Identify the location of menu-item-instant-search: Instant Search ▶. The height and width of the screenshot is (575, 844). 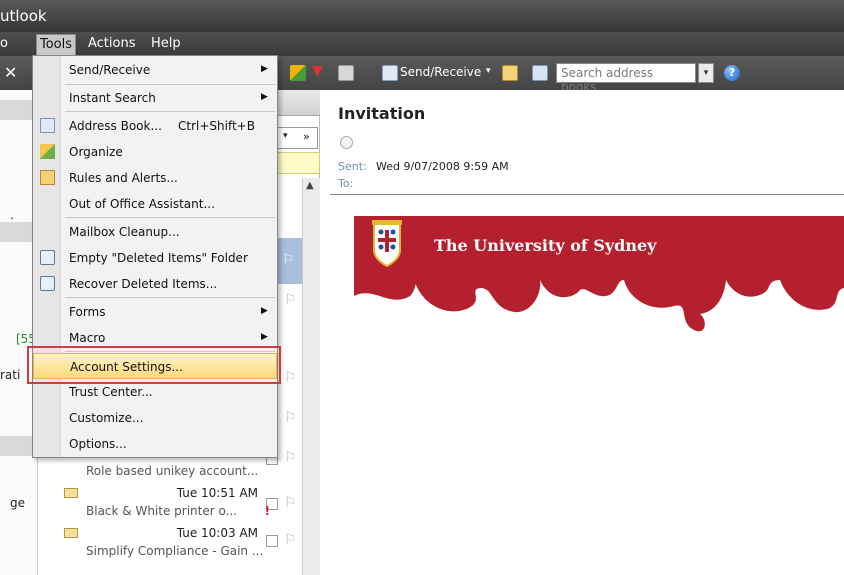
(155, 98).